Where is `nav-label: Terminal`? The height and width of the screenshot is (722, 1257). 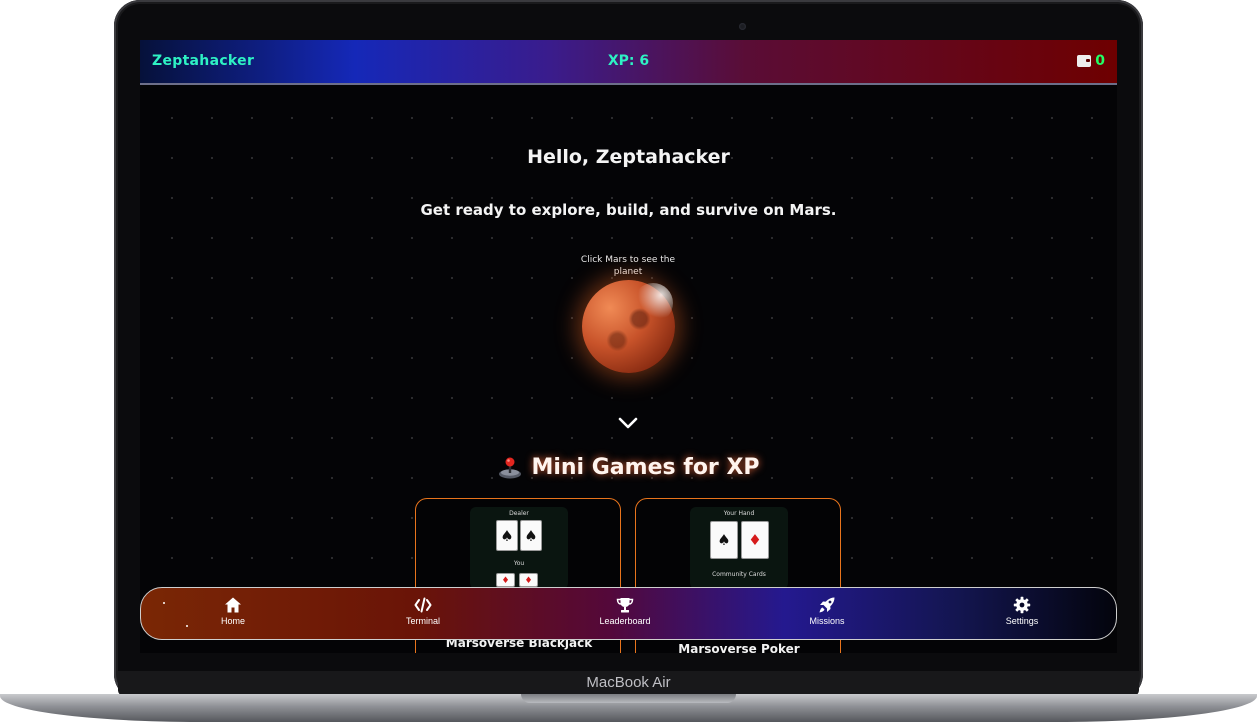
nav-label: Terminal is located at coordinates (422, 621).